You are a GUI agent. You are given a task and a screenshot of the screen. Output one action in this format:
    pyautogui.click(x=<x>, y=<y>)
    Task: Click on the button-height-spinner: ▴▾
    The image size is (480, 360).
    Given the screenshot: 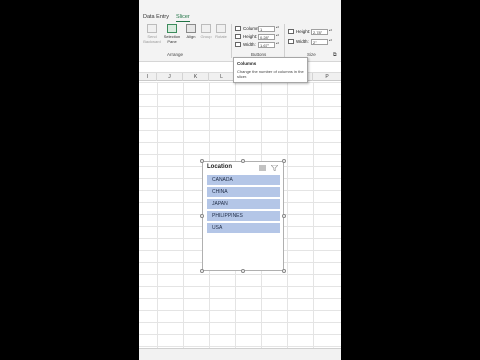 What is the action you would take?
    pyautogui.click(x=277, y=36)
    